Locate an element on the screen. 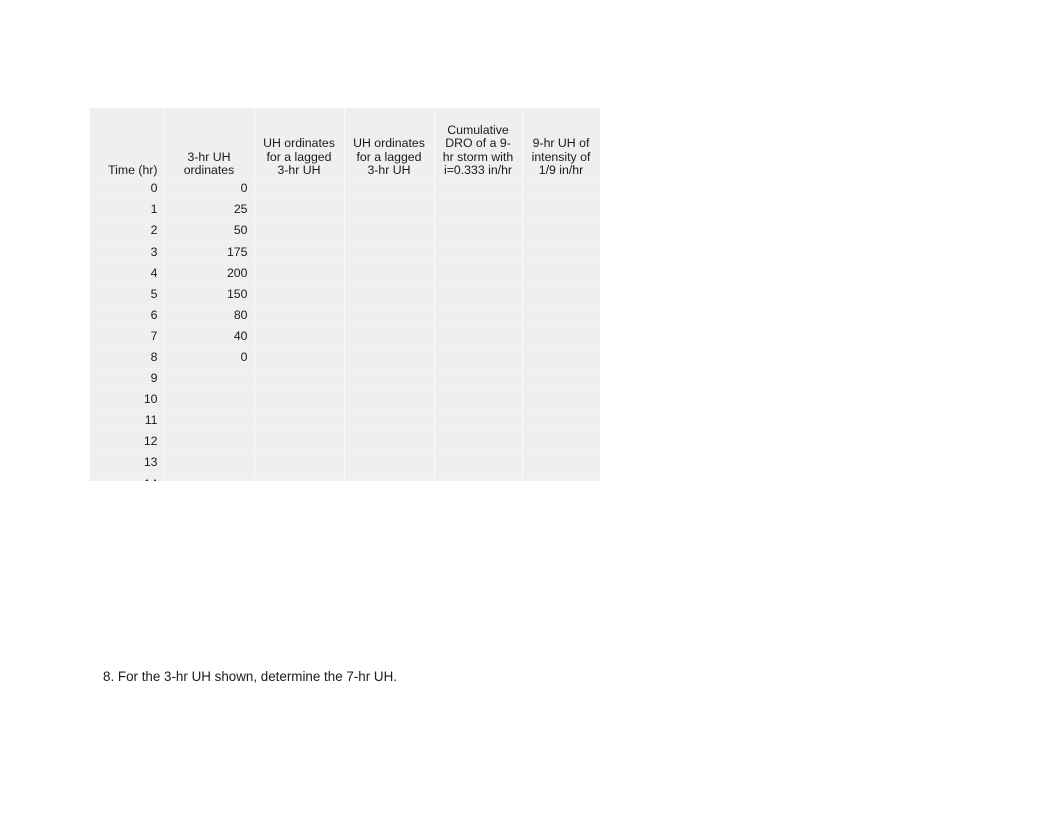  cell-3hr-uh-ordinate: 175 is located at coordinates (209, 252).